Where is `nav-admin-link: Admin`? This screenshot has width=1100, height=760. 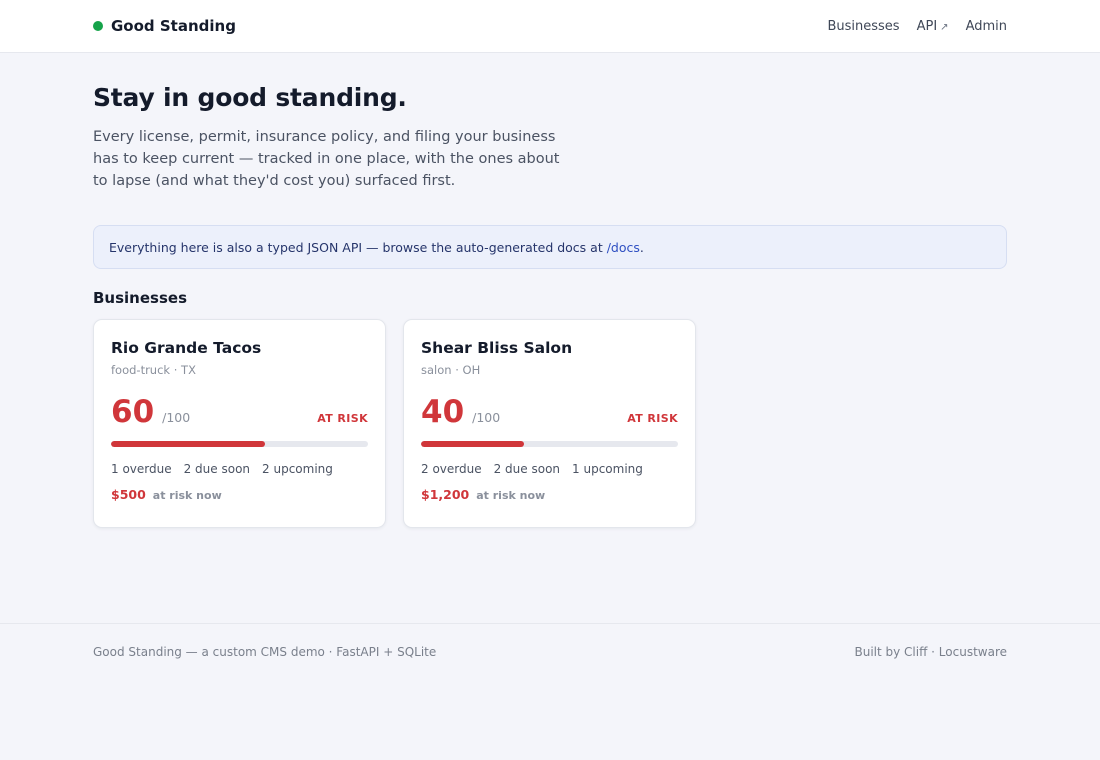
nav-admin-link: Admin is located at coordinates (986, 26).